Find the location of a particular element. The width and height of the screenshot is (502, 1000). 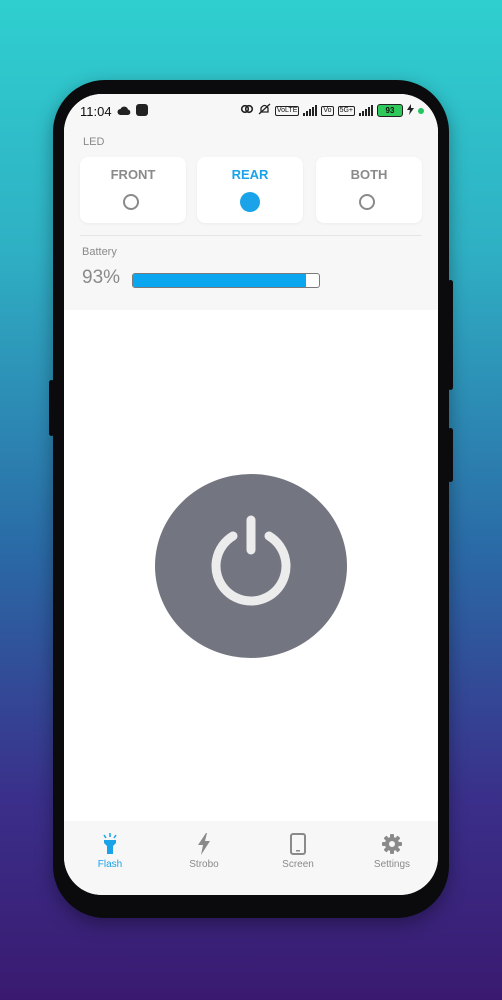

nav-label: Strobo is located at coordinates (204, 864).